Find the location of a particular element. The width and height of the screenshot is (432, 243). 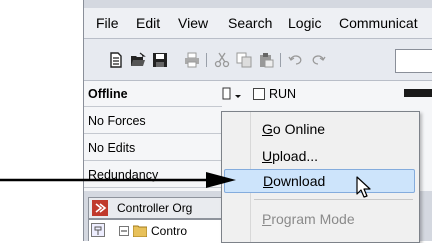

run-checkbox is located at coordinates (259, 94).